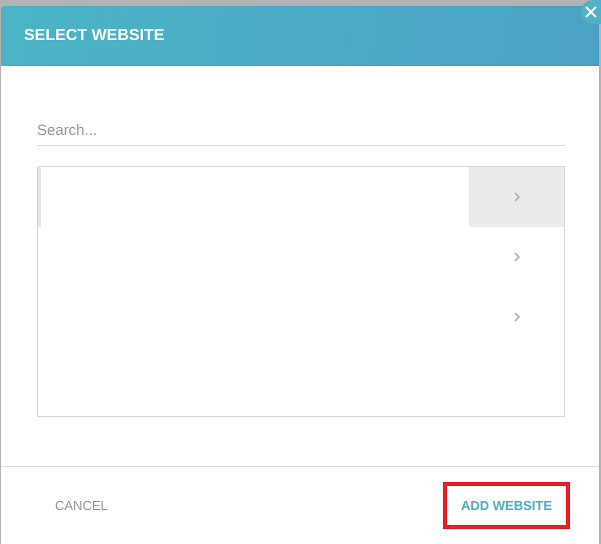 The image size is (601, 544). I want to click on close-button, so click(591, 12).